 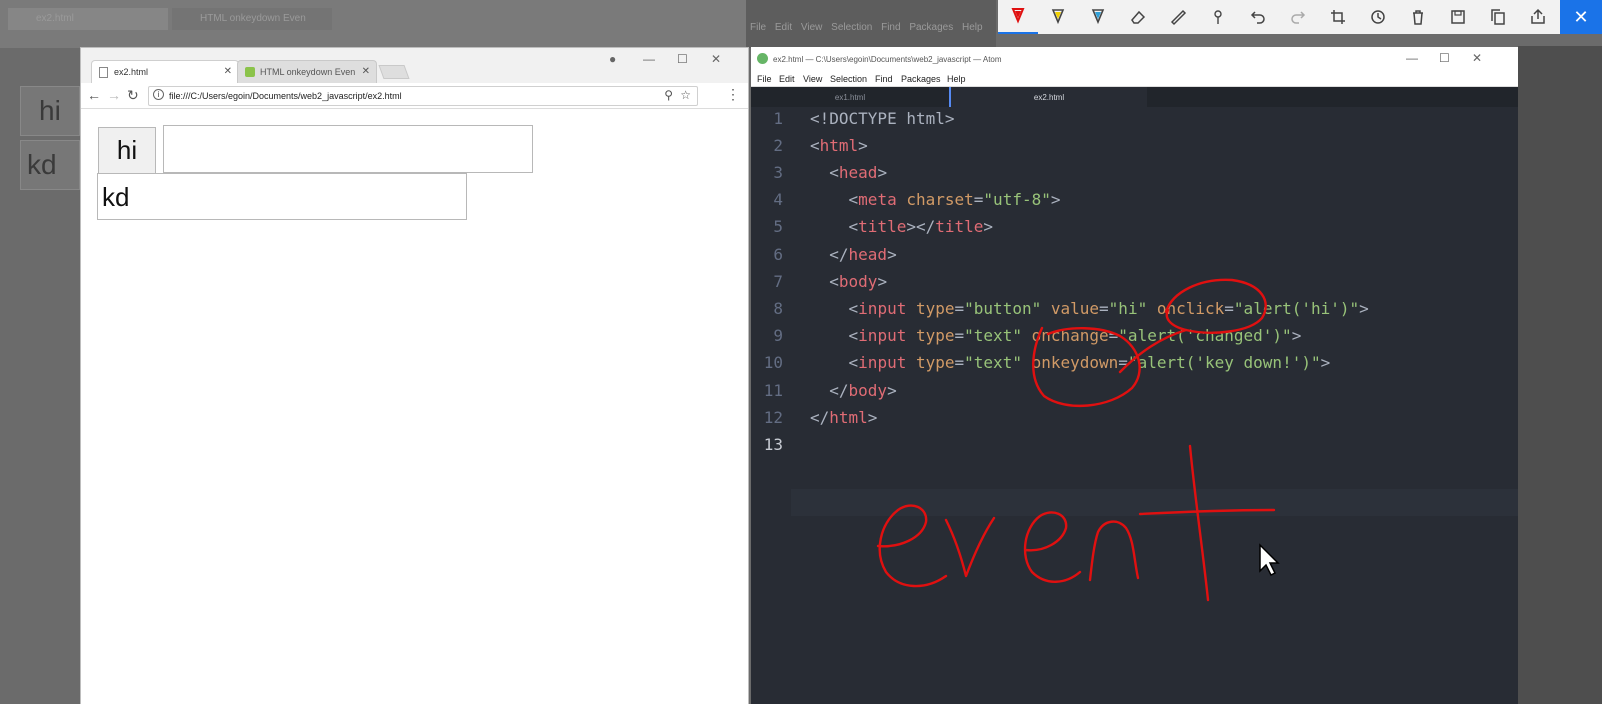 What do you see at coordinates (1418, 17) in the screenshot?
I see `delete-icon` at bounding box center [1418, 17].